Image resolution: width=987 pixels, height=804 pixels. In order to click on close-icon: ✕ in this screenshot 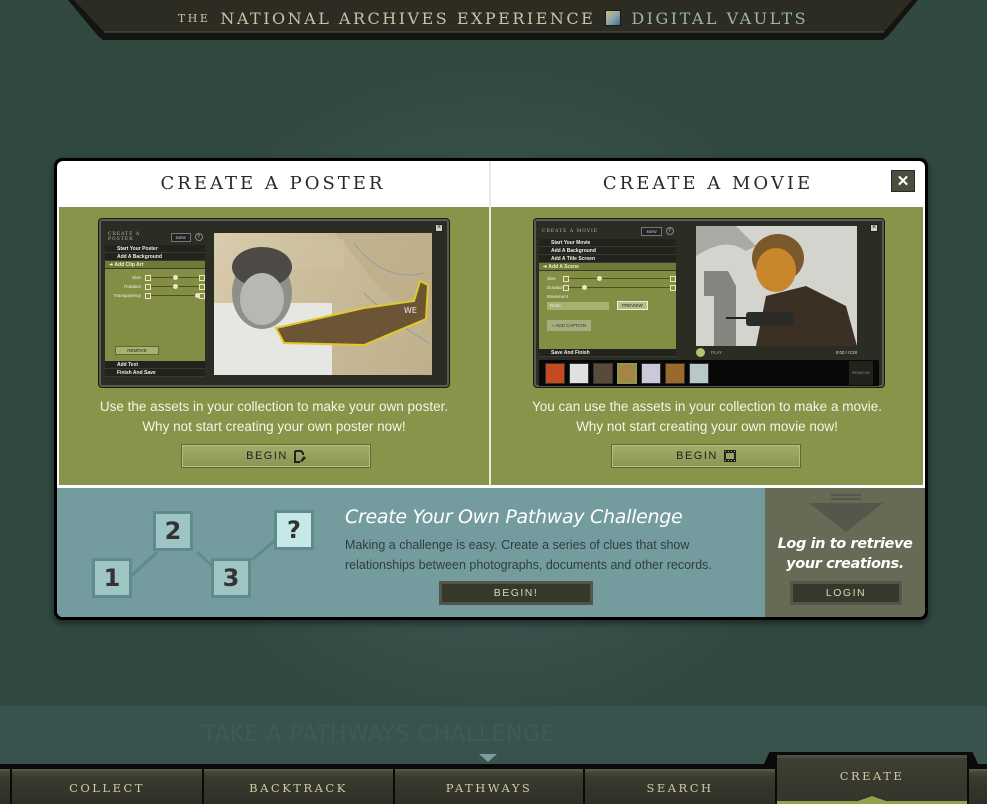, I will do `click(903, 181)`.